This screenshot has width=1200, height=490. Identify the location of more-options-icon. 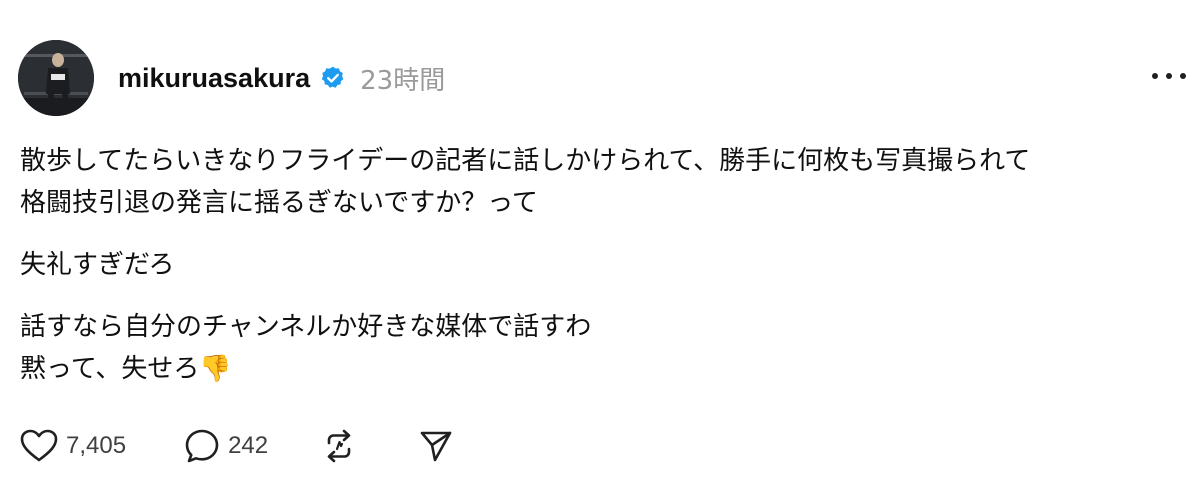
(1169, 76).